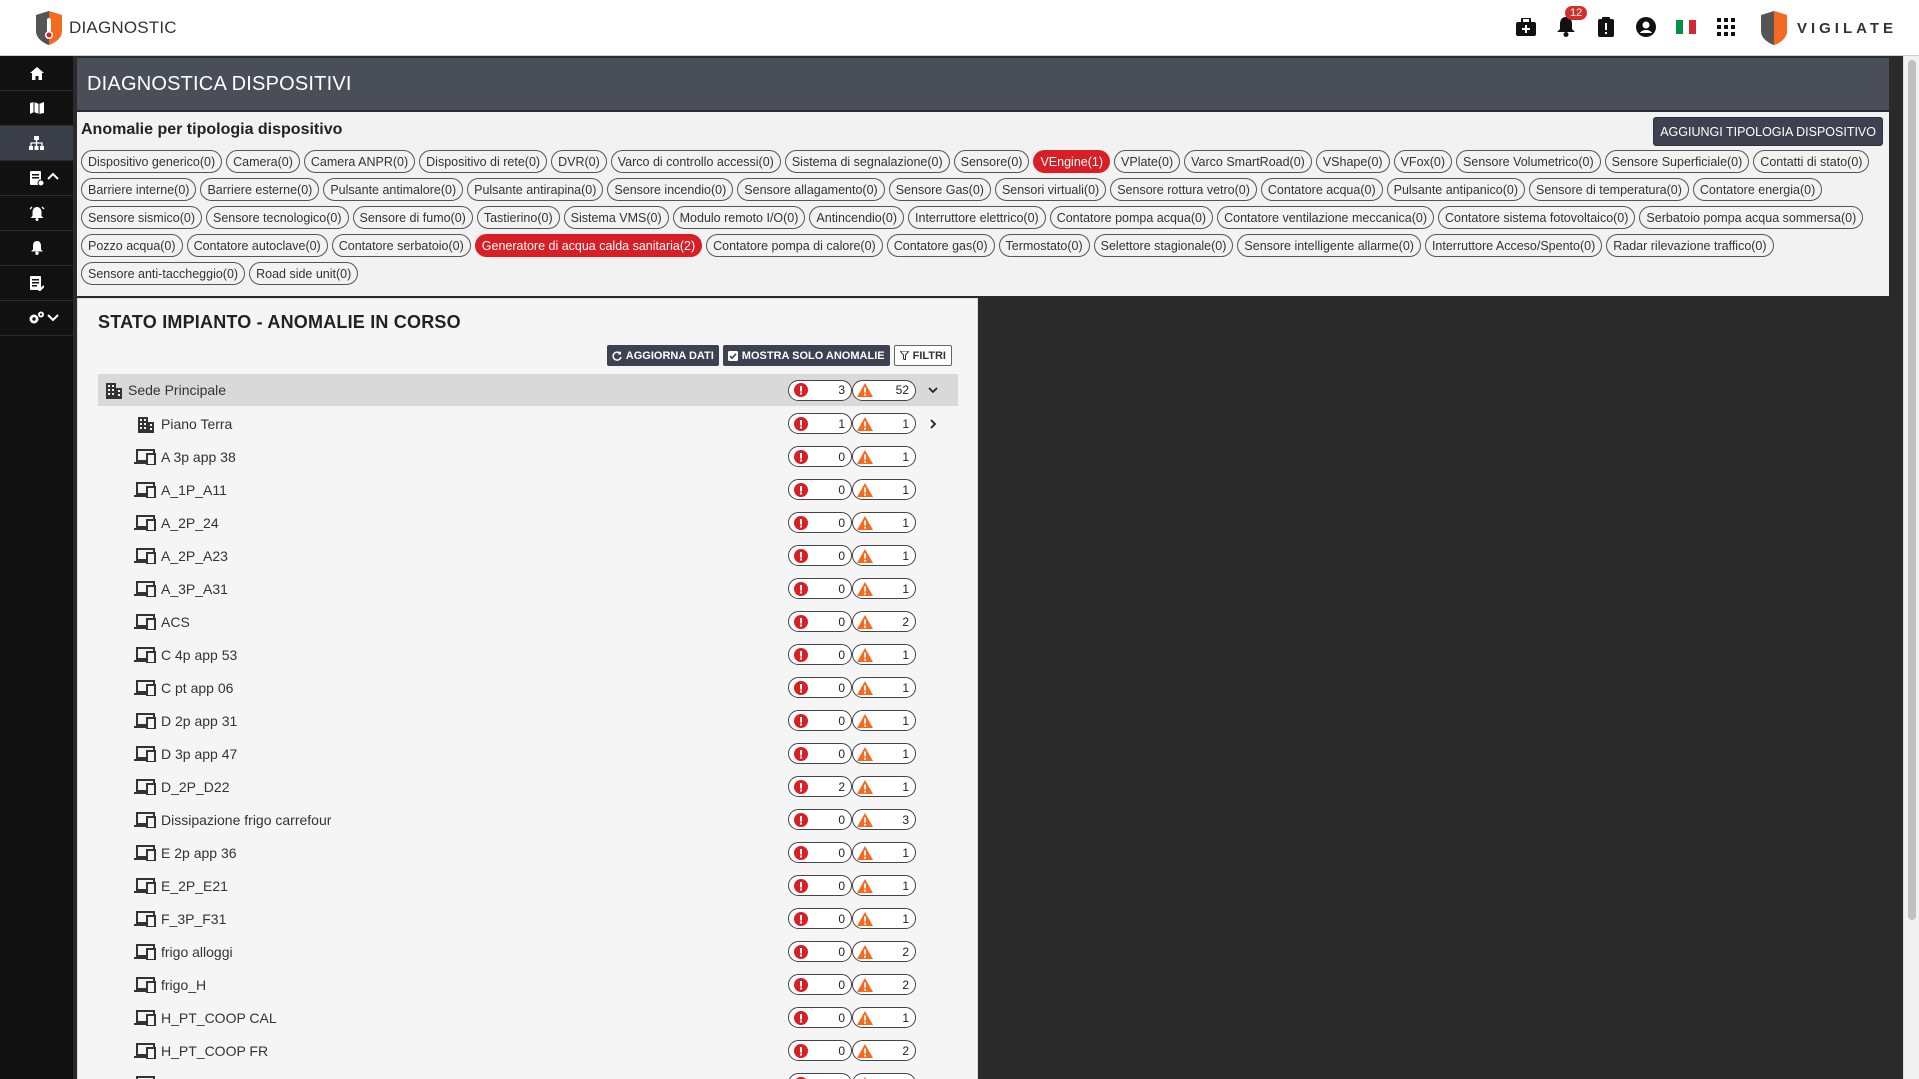 The height and width of the screenshot is (1079, 1919). Describe the element at coordinates (977, 217) in the screenshot. I see `device-type-chip: Interruttore elettrico(0)` at that location.